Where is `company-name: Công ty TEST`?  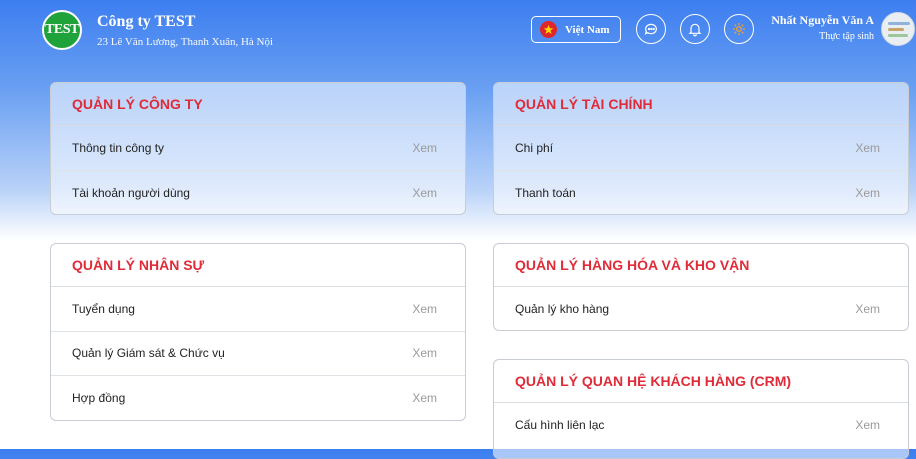
company-name: Công ty TEST is located at coordinates (146, 21).